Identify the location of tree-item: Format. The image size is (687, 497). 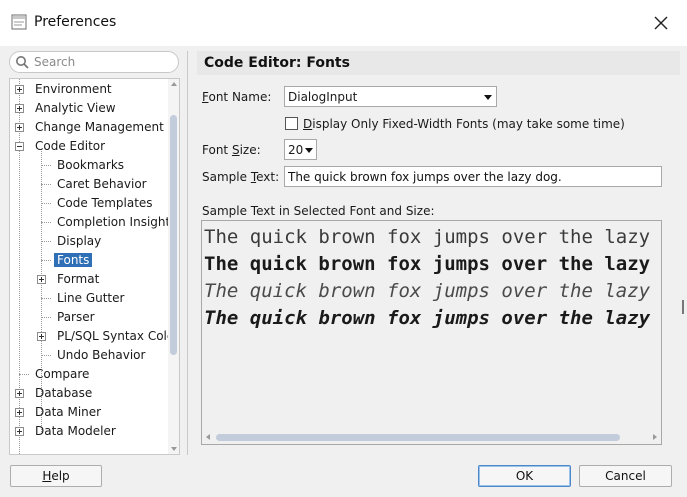
(89, 279).